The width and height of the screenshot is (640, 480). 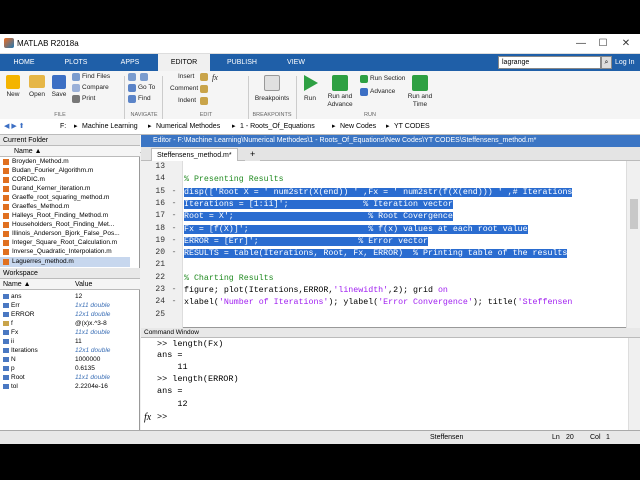 I want to click on indent-button: Indent, so click(x=187, y=100).